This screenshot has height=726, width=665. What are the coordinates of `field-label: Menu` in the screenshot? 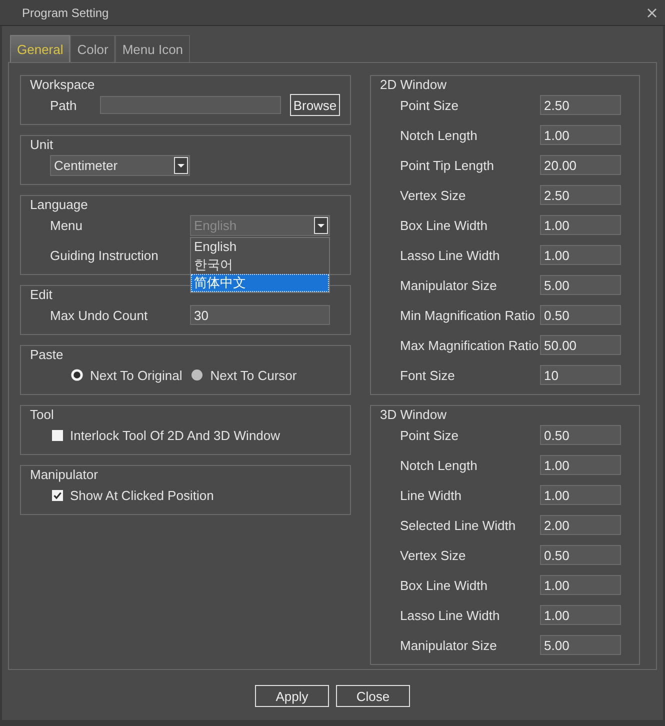 It's located at (67, 225).